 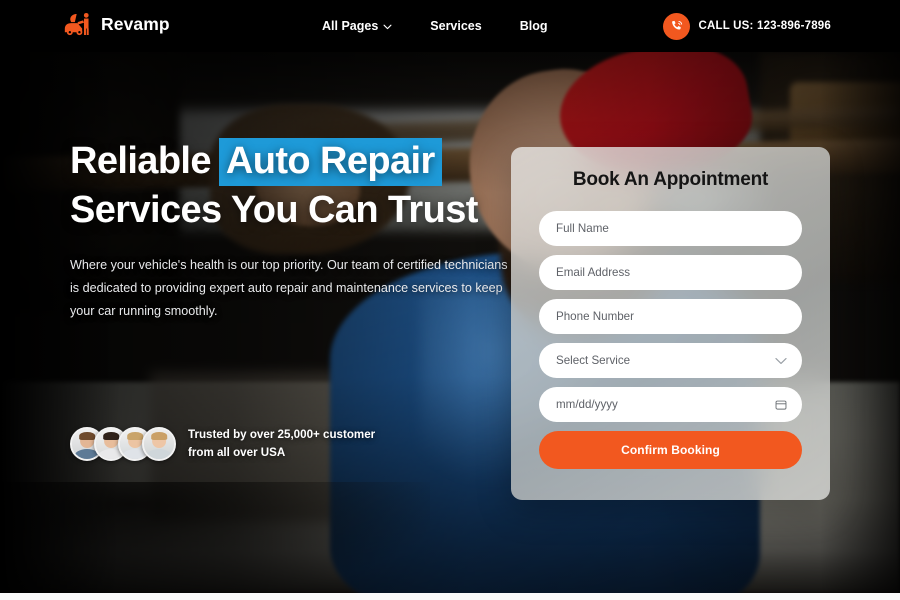 I want to click on full-name-placeholder: Full Name, so click(x=582, y=228).